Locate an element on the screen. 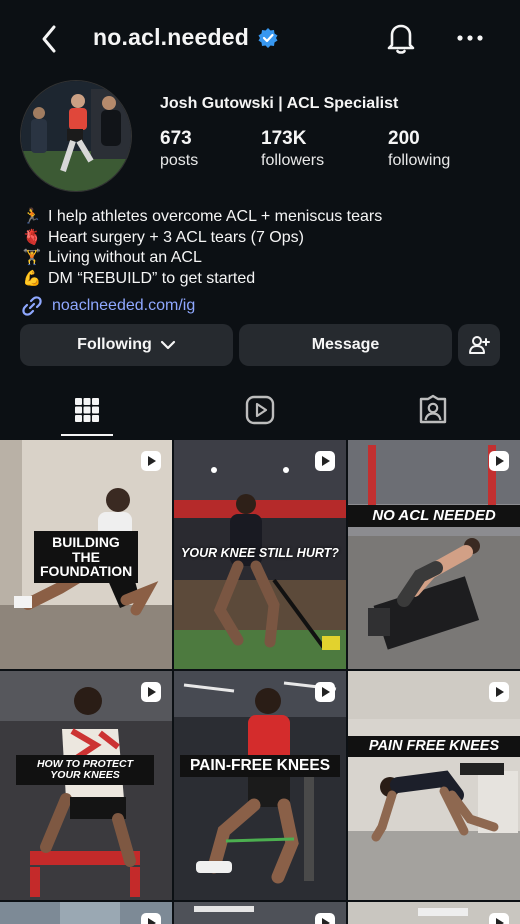  stat-followers-label: followers is located at coordinates (293, 160).